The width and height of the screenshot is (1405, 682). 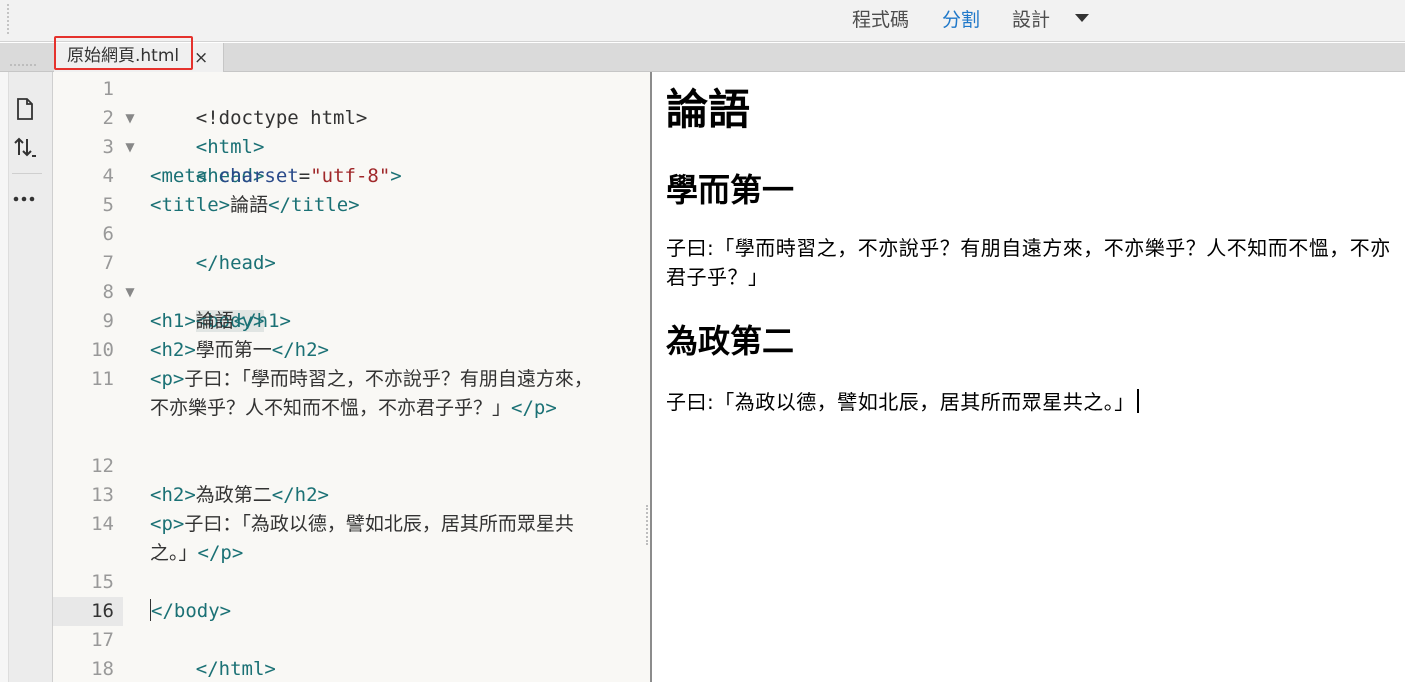 What do you see at coordinates (708, 109) in the screenshot?
I see `preview-h1: 論語` at bounding box center [708, 109].